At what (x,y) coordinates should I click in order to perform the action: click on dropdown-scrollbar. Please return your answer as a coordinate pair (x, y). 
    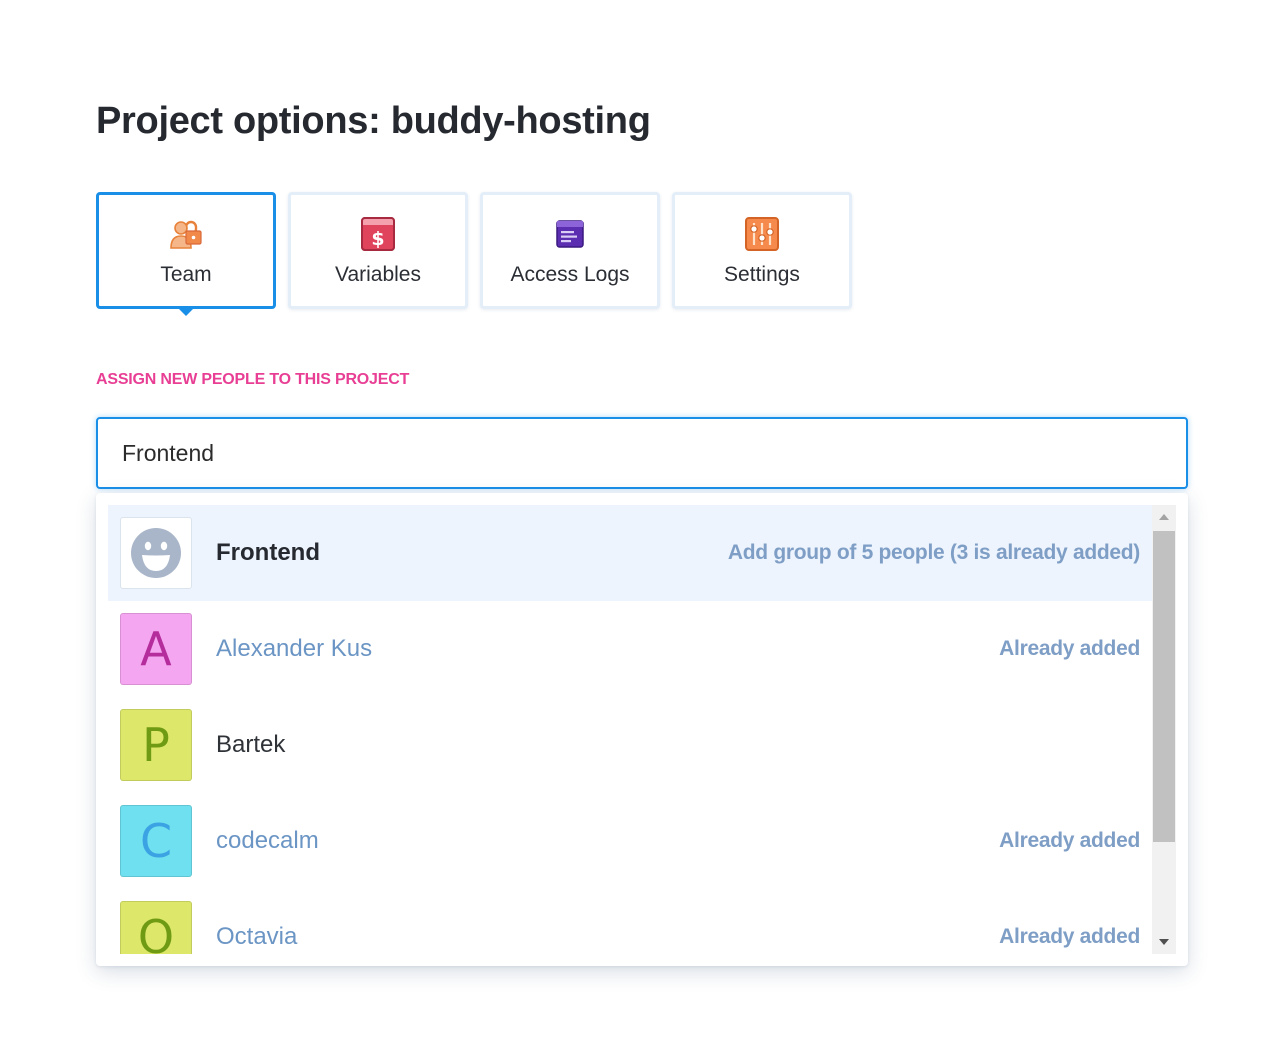
    Looking at the image, I should click on (1164, 729).